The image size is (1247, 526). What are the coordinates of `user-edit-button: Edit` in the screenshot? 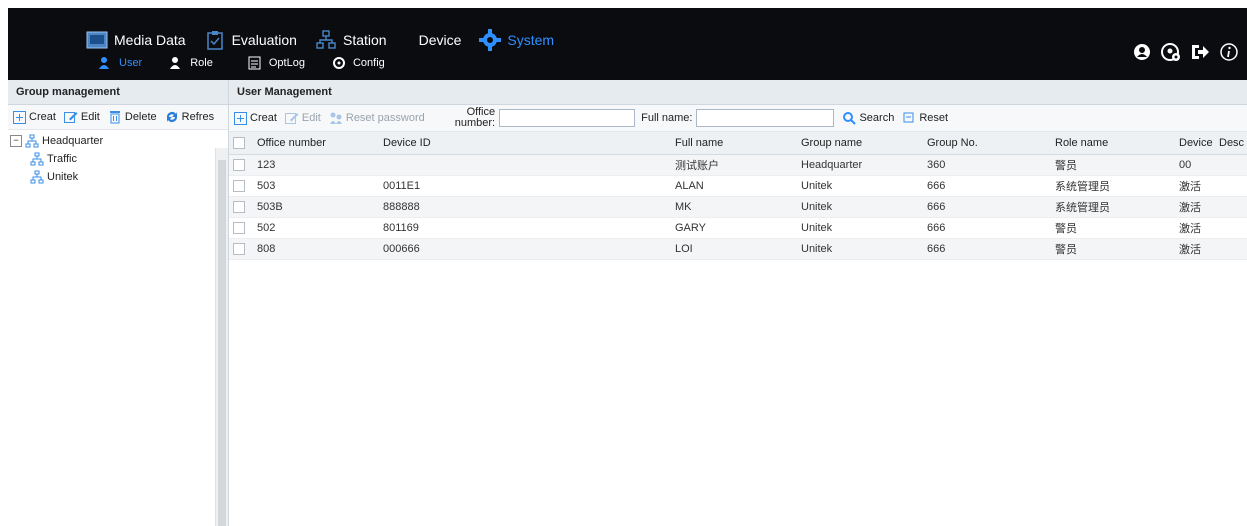 It's located at (302, 118).